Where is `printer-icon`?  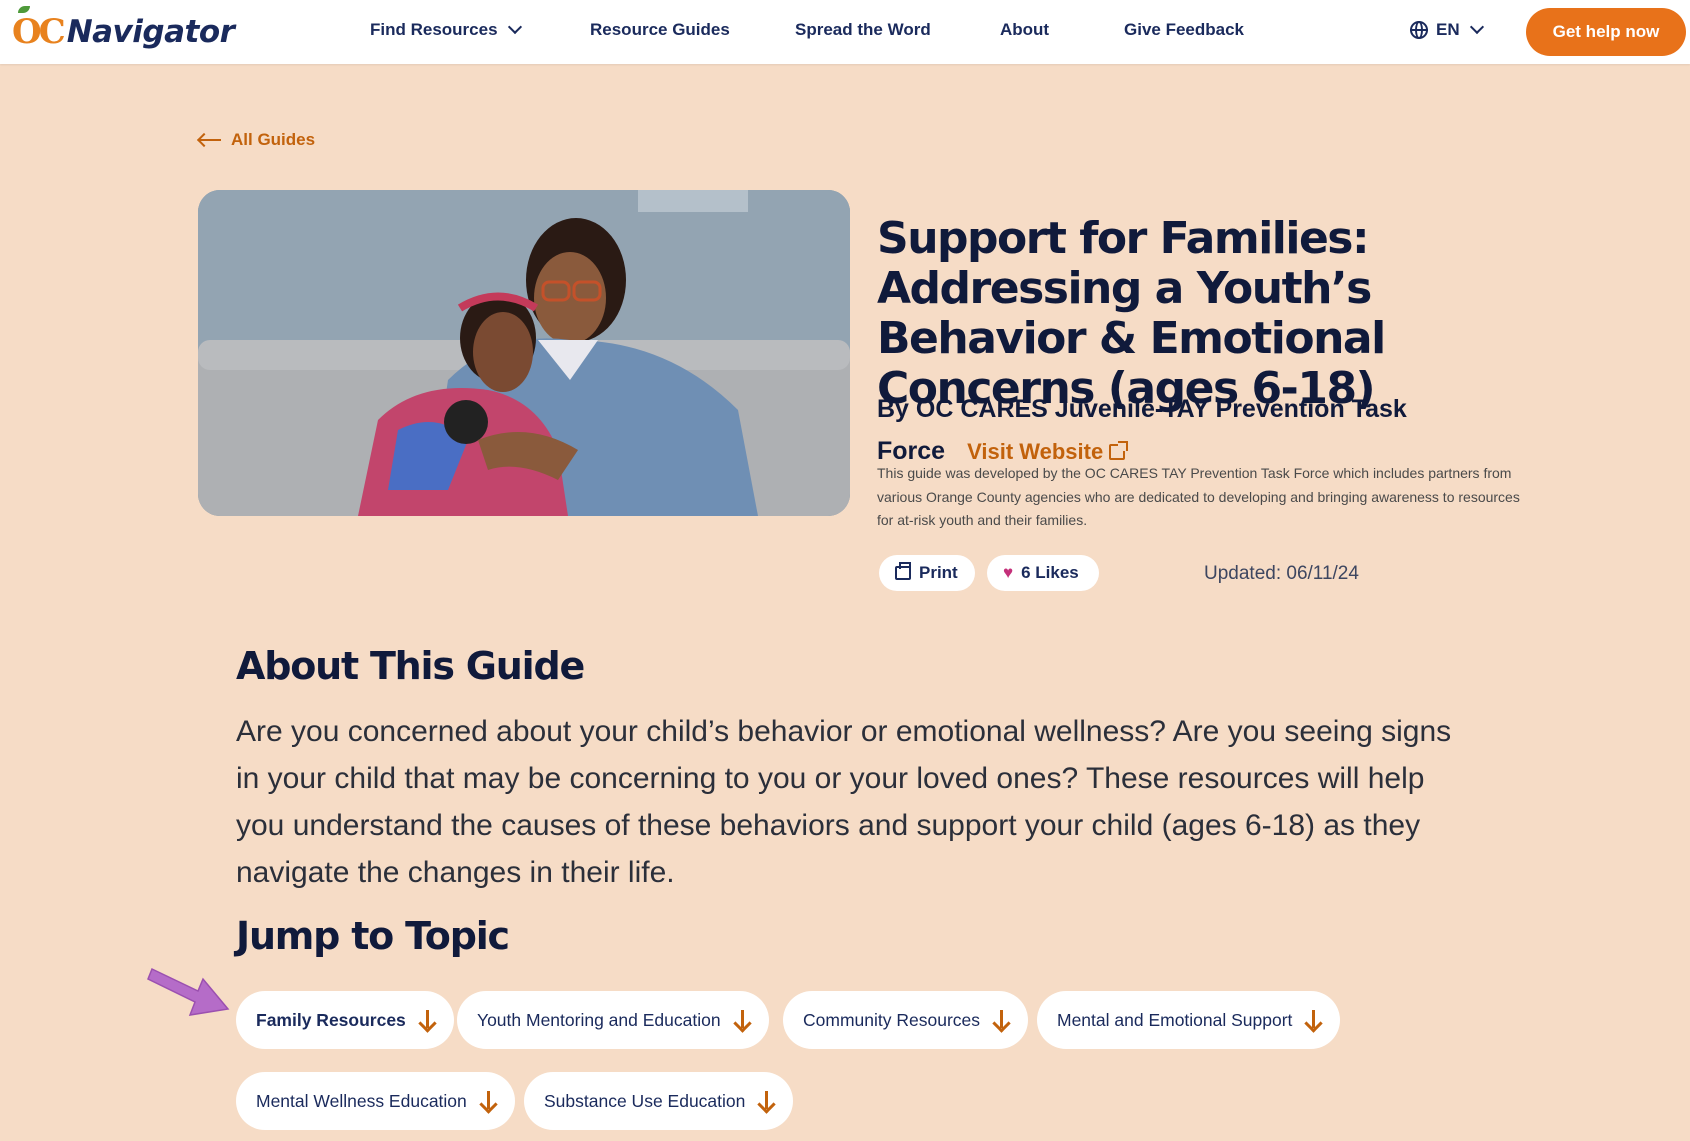
printer-icon is located at coordinates (903, 571).